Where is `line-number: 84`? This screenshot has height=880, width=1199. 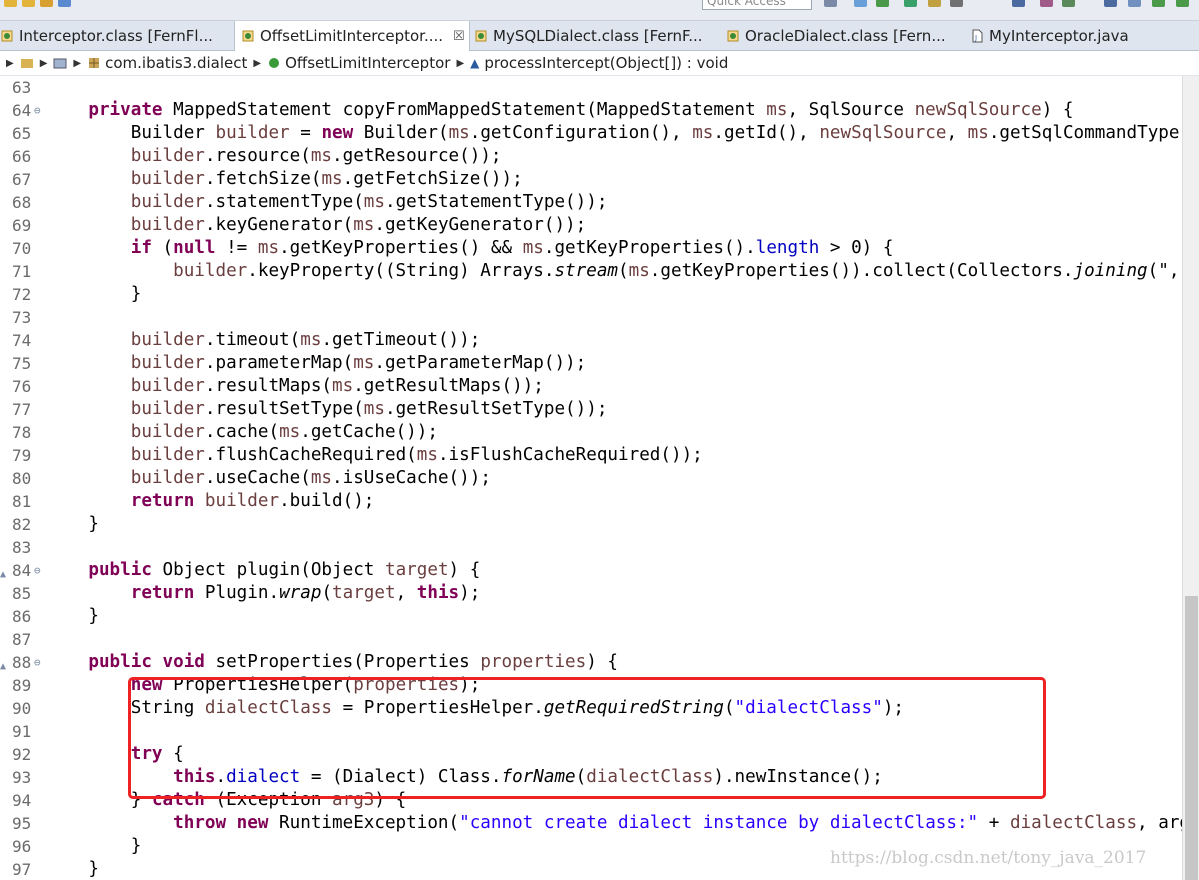 line-number: 84 is located at coordinates (22, 570).